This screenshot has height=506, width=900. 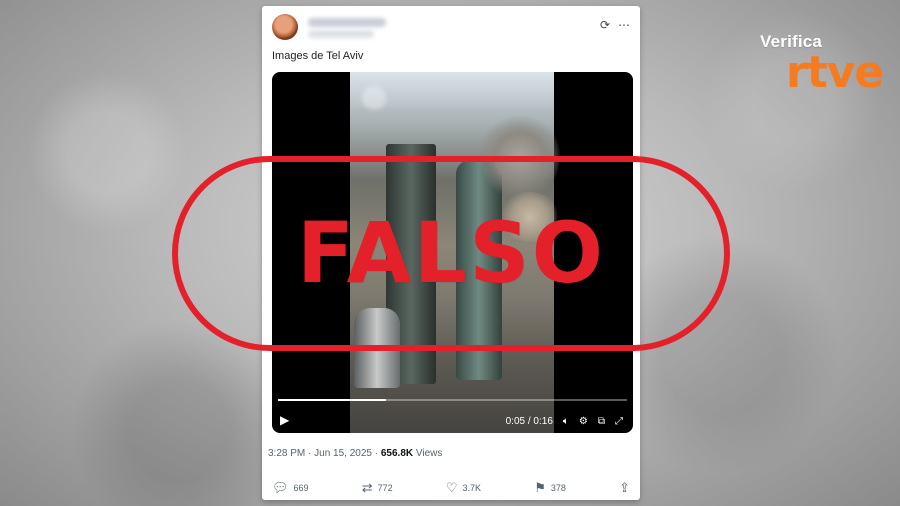 I want to click on avatar, so click(x=285, y=27).